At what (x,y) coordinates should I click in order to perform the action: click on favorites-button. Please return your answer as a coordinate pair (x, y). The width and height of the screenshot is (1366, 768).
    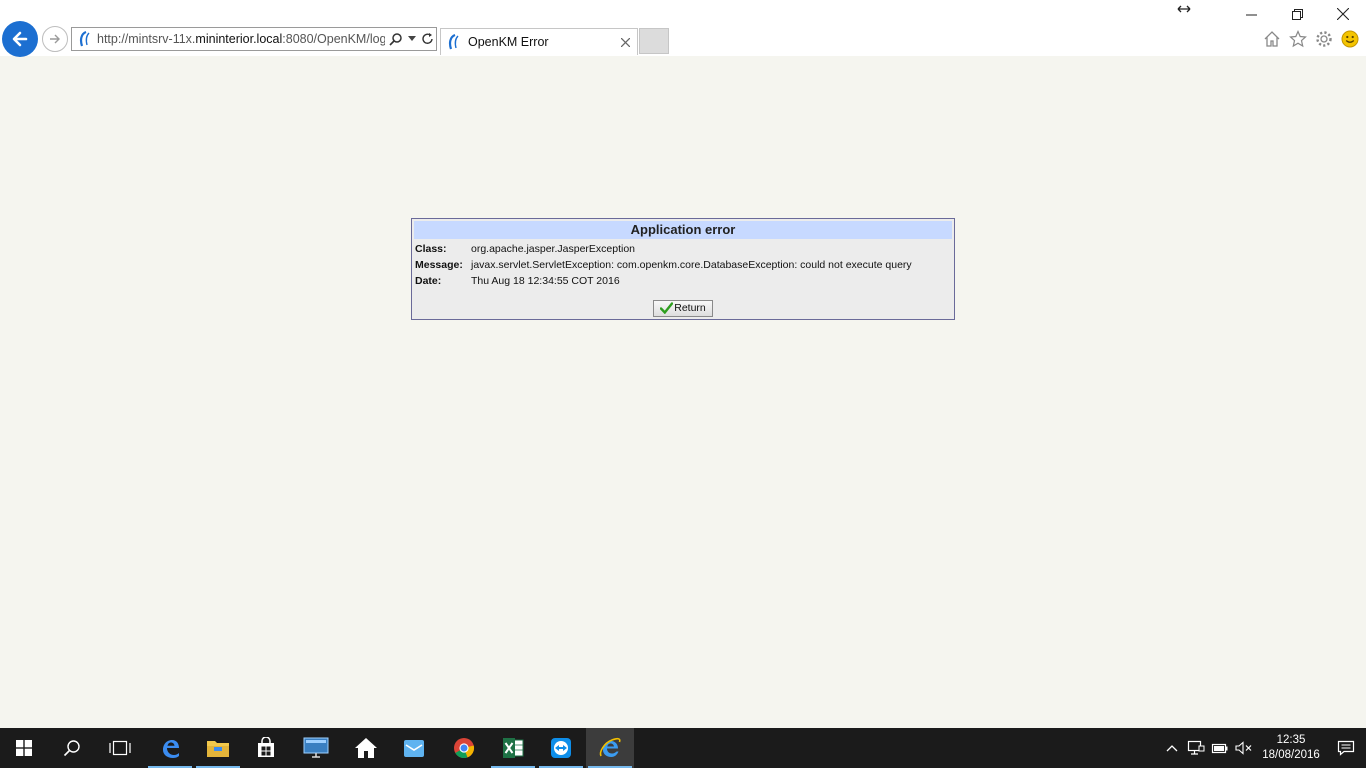
    Looking at the image, I should click on (1298, 39).